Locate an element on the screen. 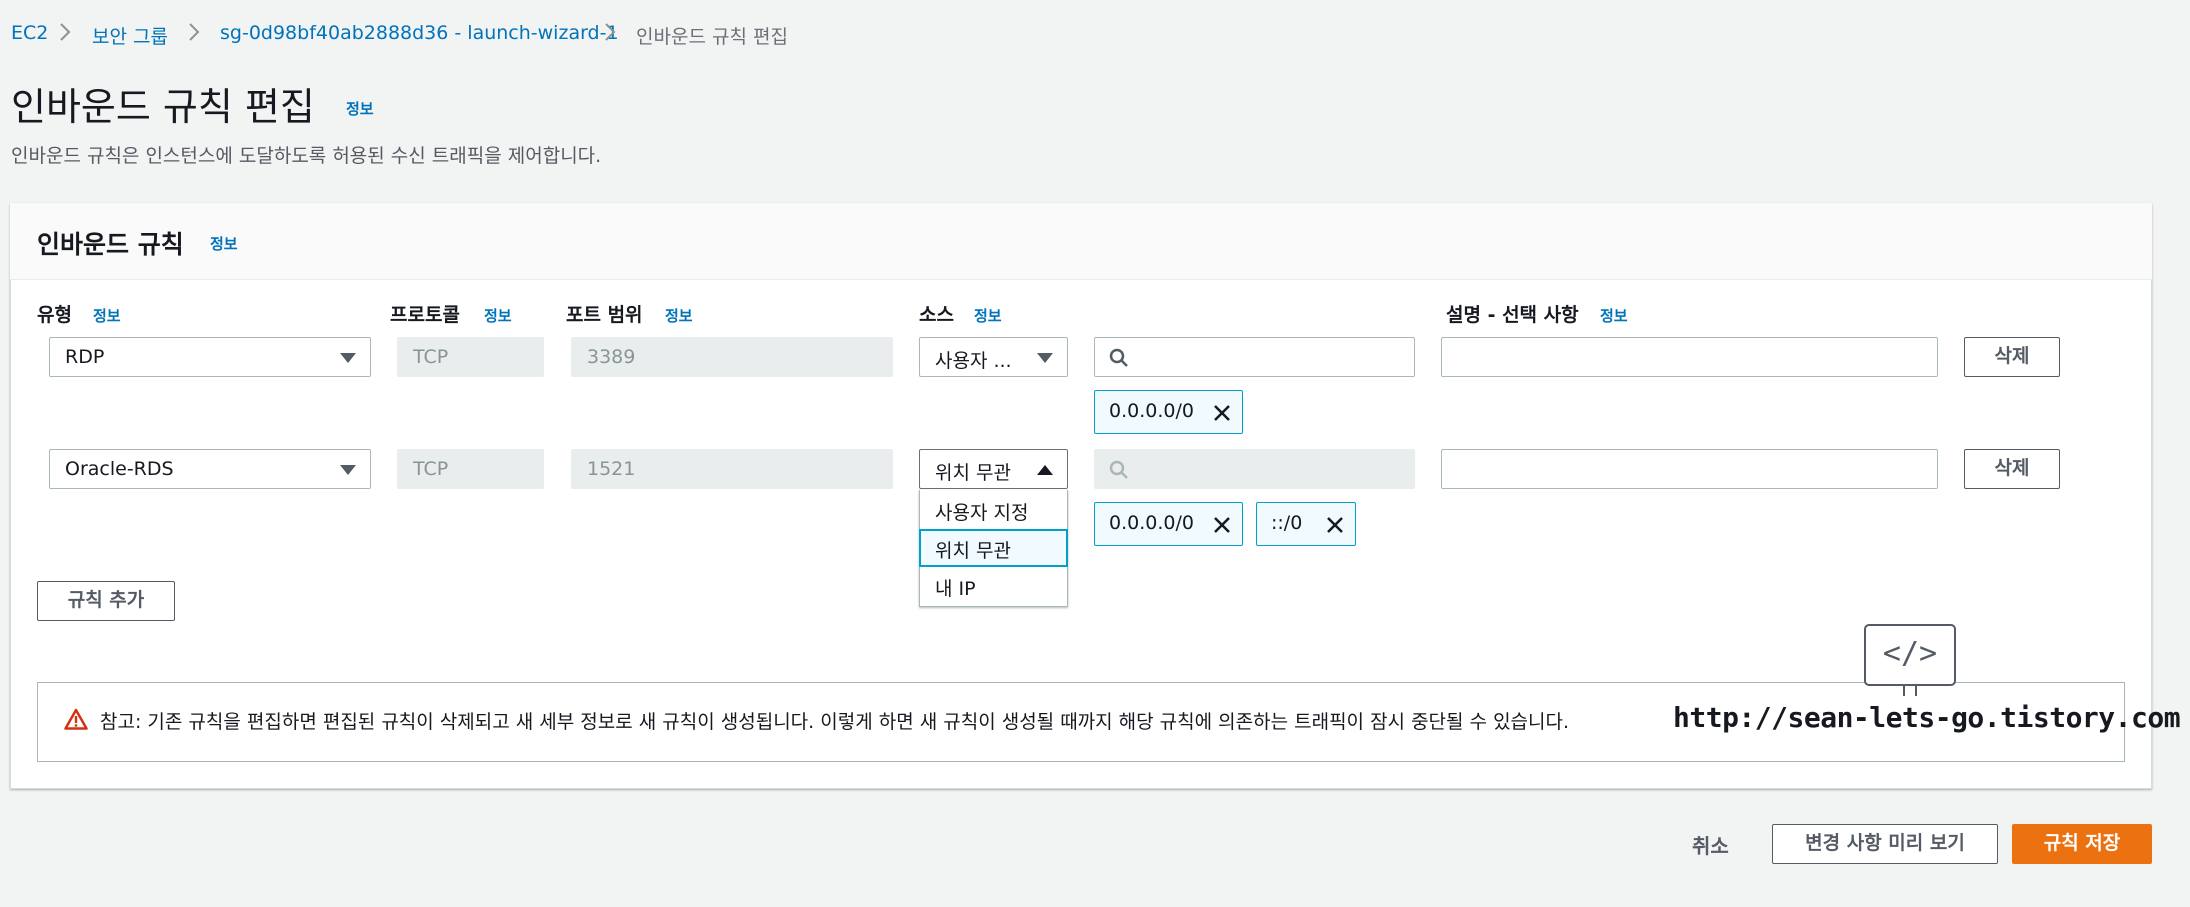 The width and height of the screenshot is (2190, 907). select-value: Oracle-RDS is located at coordinates (119, 469).